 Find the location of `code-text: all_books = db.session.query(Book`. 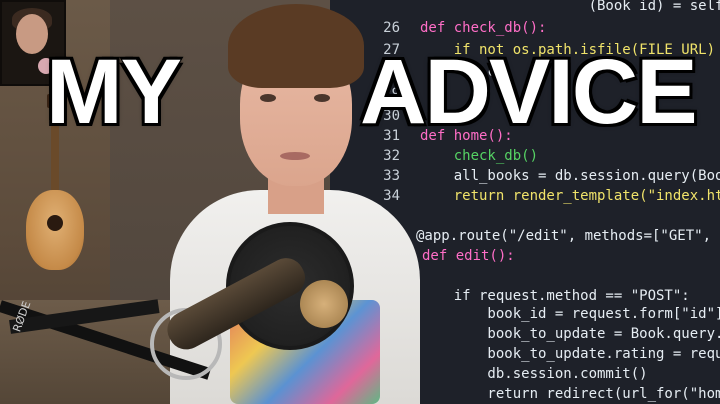

code-text: all_books = db.session.query(Book is located at coordinates (570, 176).